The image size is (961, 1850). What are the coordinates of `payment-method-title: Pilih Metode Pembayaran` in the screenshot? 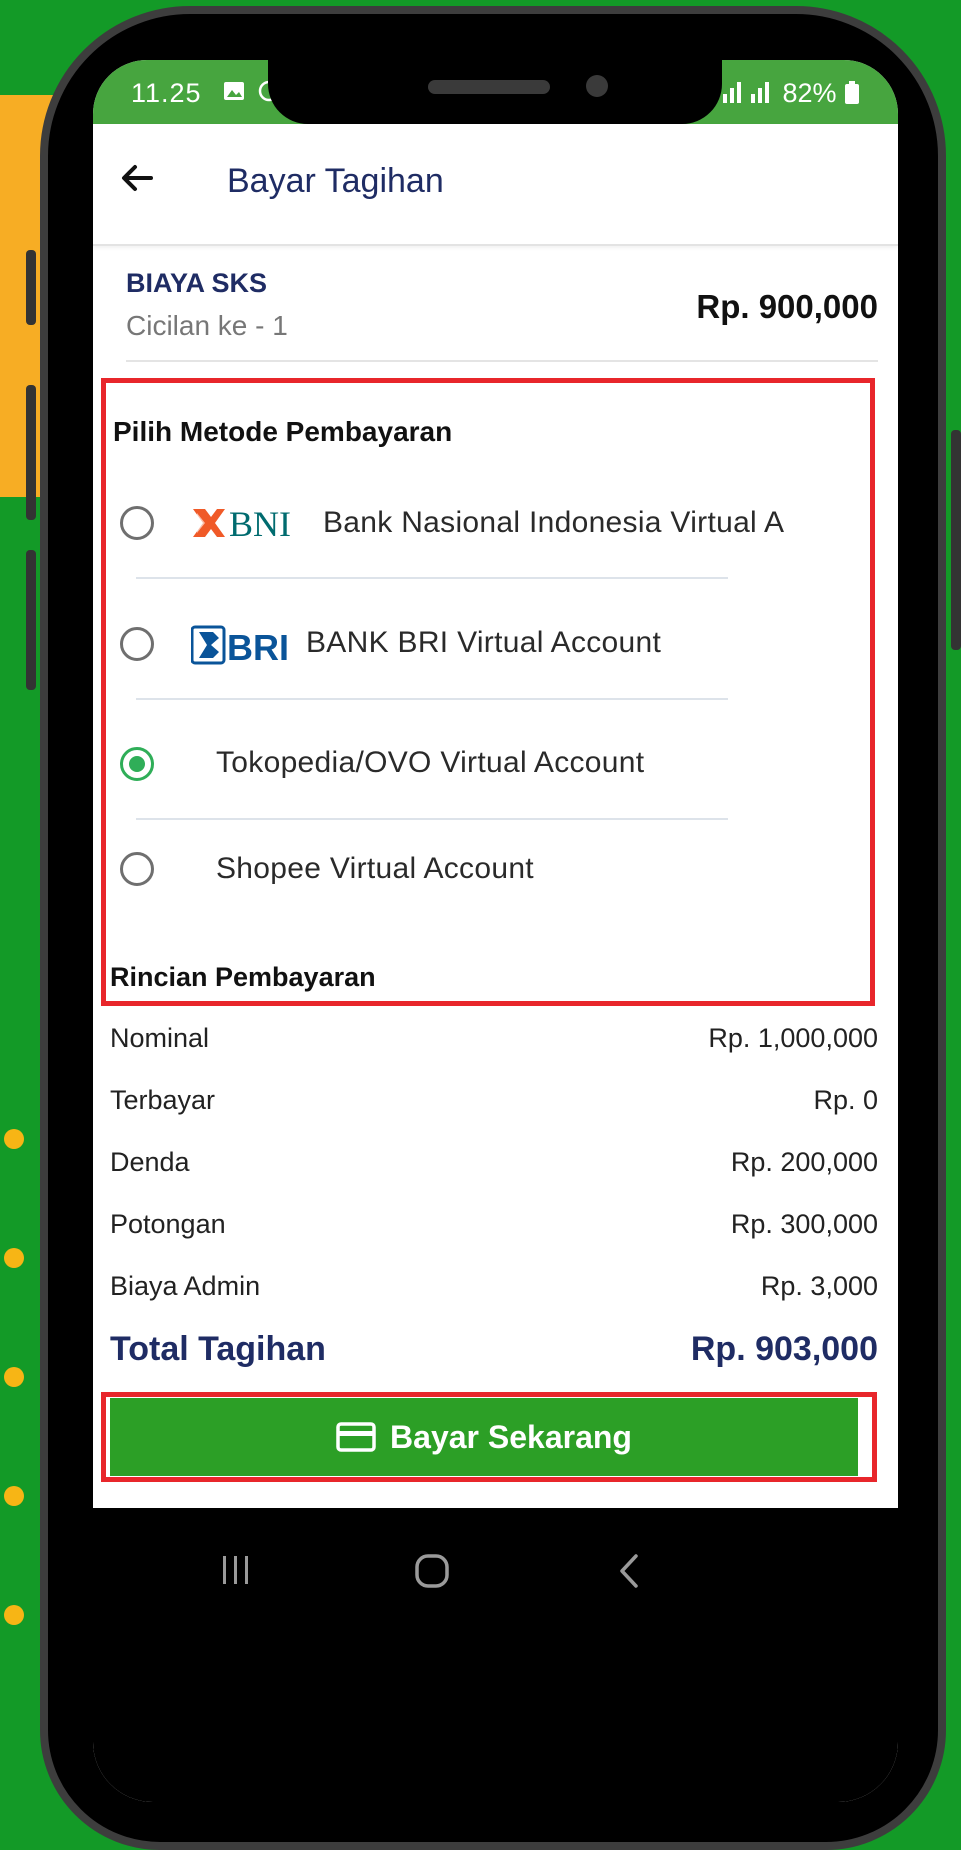 It's located at (283, 431).